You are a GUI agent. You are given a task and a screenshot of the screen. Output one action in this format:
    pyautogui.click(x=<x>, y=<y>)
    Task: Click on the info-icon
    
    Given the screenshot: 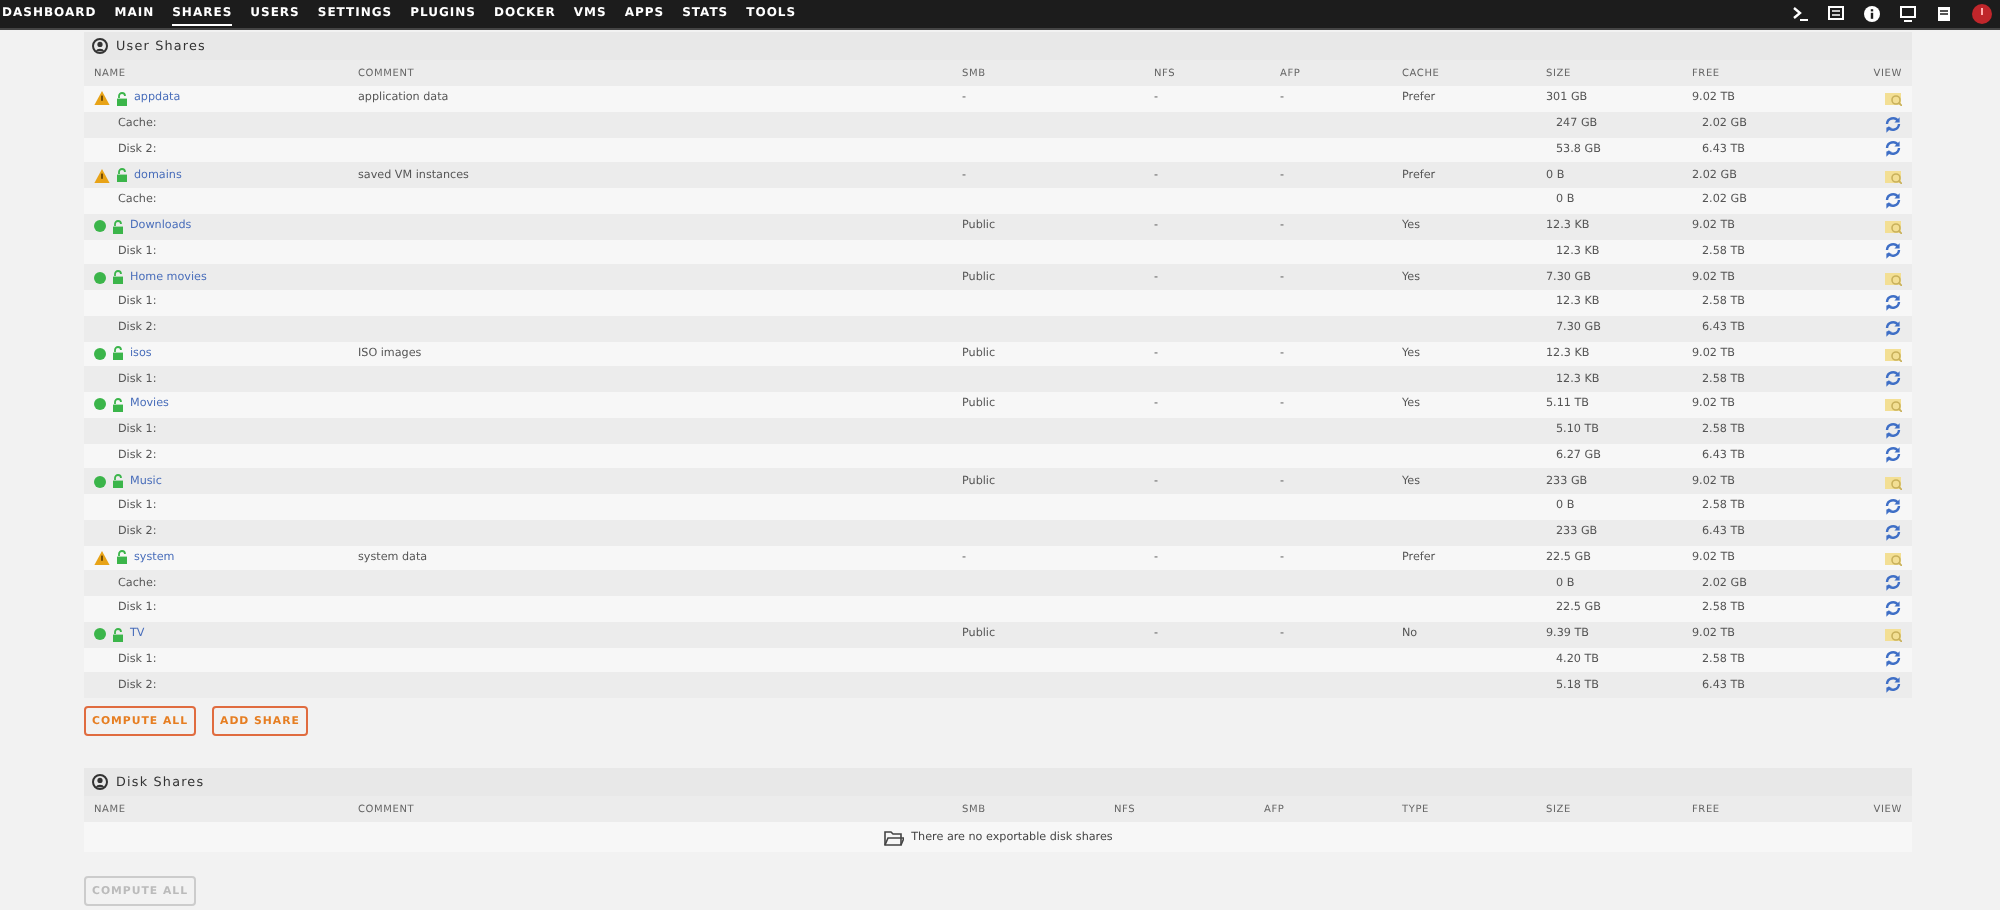 What is the action you would take?
    pyautogui.click(x=1872, y=14)
    